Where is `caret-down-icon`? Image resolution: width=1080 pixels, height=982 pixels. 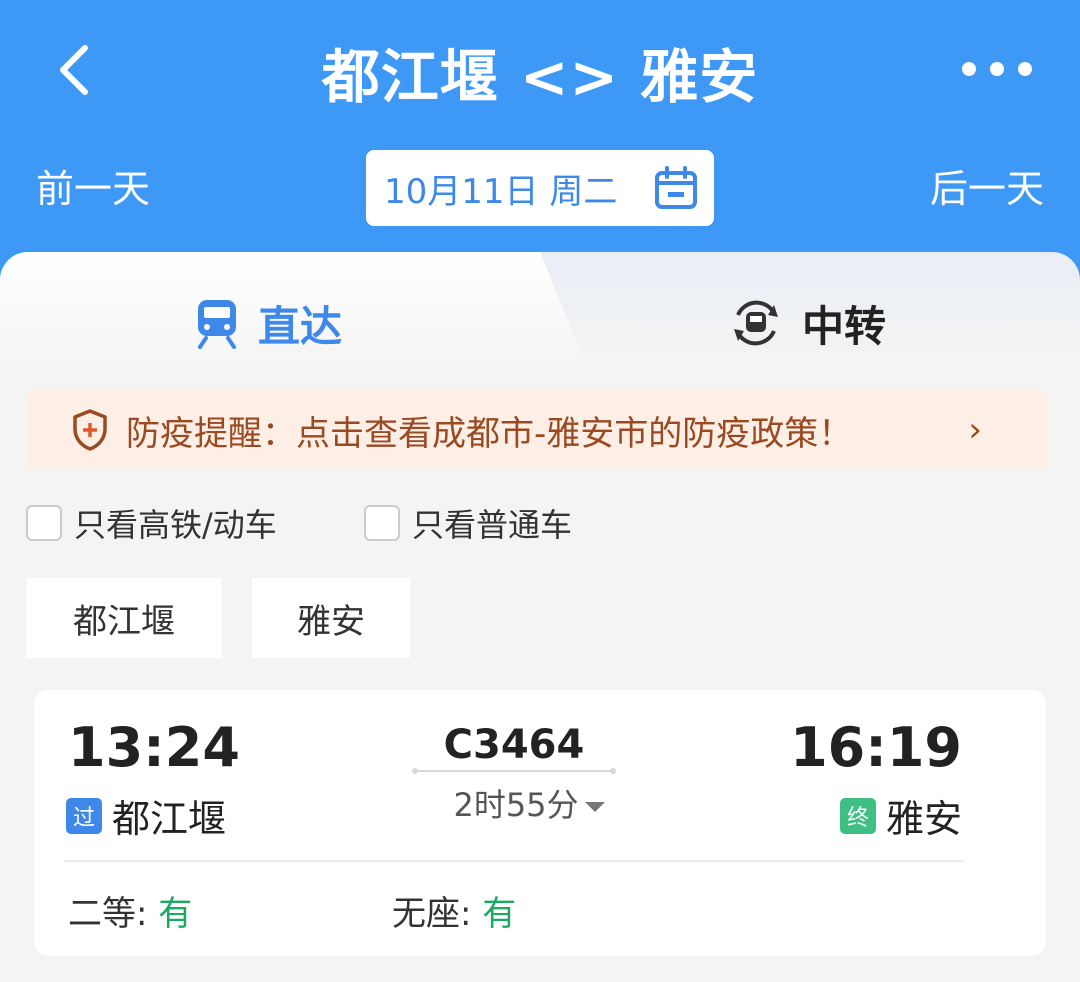 caret-down-icon is located at coordinates (594, 807).